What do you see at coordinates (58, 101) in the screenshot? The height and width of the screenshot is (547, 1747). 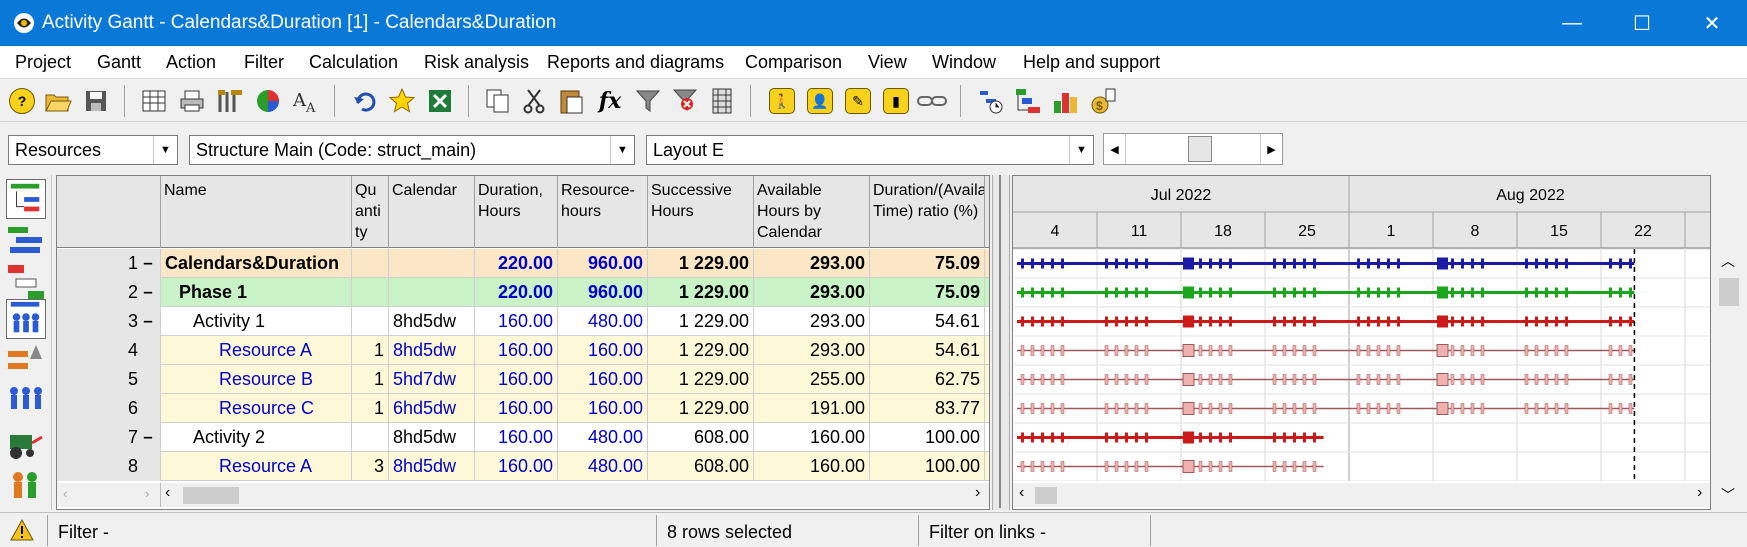 I see `open-folder-icon` at bounding box center [58, 101].